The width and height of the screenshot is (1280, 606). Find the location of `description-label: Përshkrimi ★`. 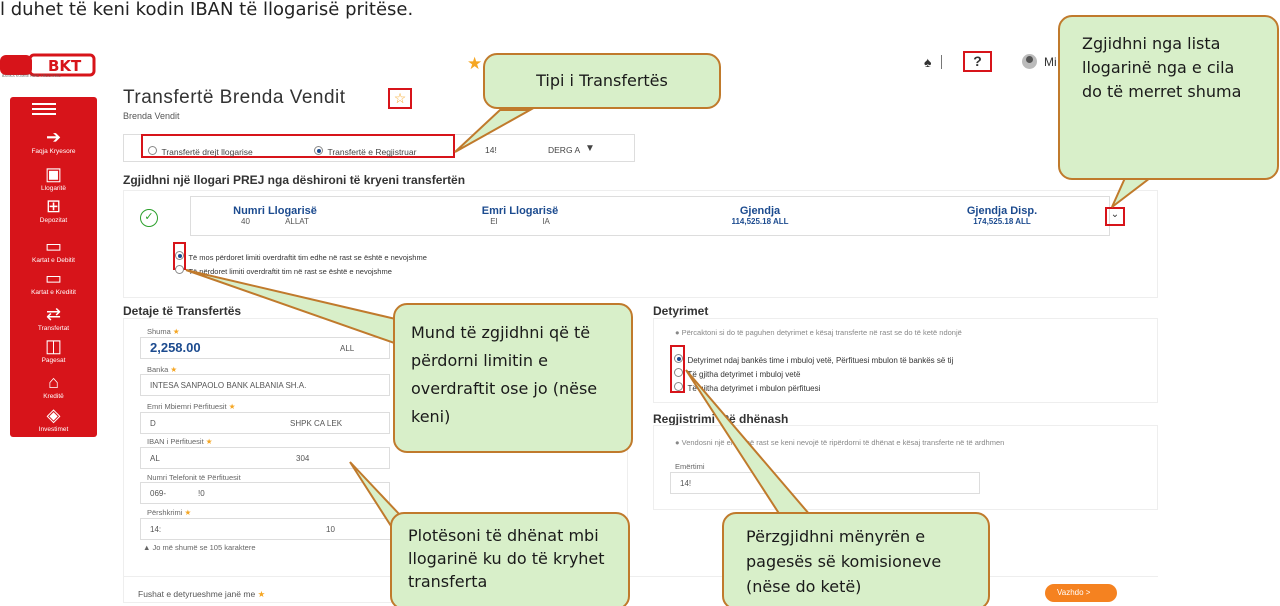

description-label: Përshkrimi ★ is located at coordinates (169, 512).